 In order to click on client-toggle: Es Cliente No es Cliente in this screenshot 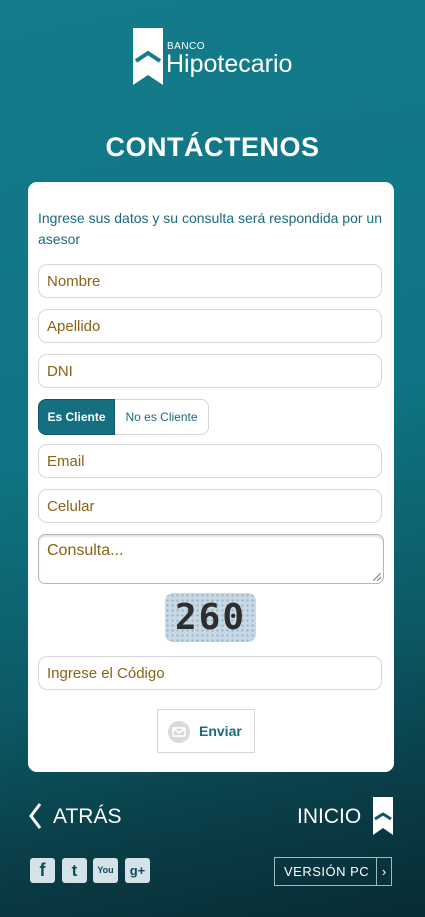, I will do `click(123, 417)`.